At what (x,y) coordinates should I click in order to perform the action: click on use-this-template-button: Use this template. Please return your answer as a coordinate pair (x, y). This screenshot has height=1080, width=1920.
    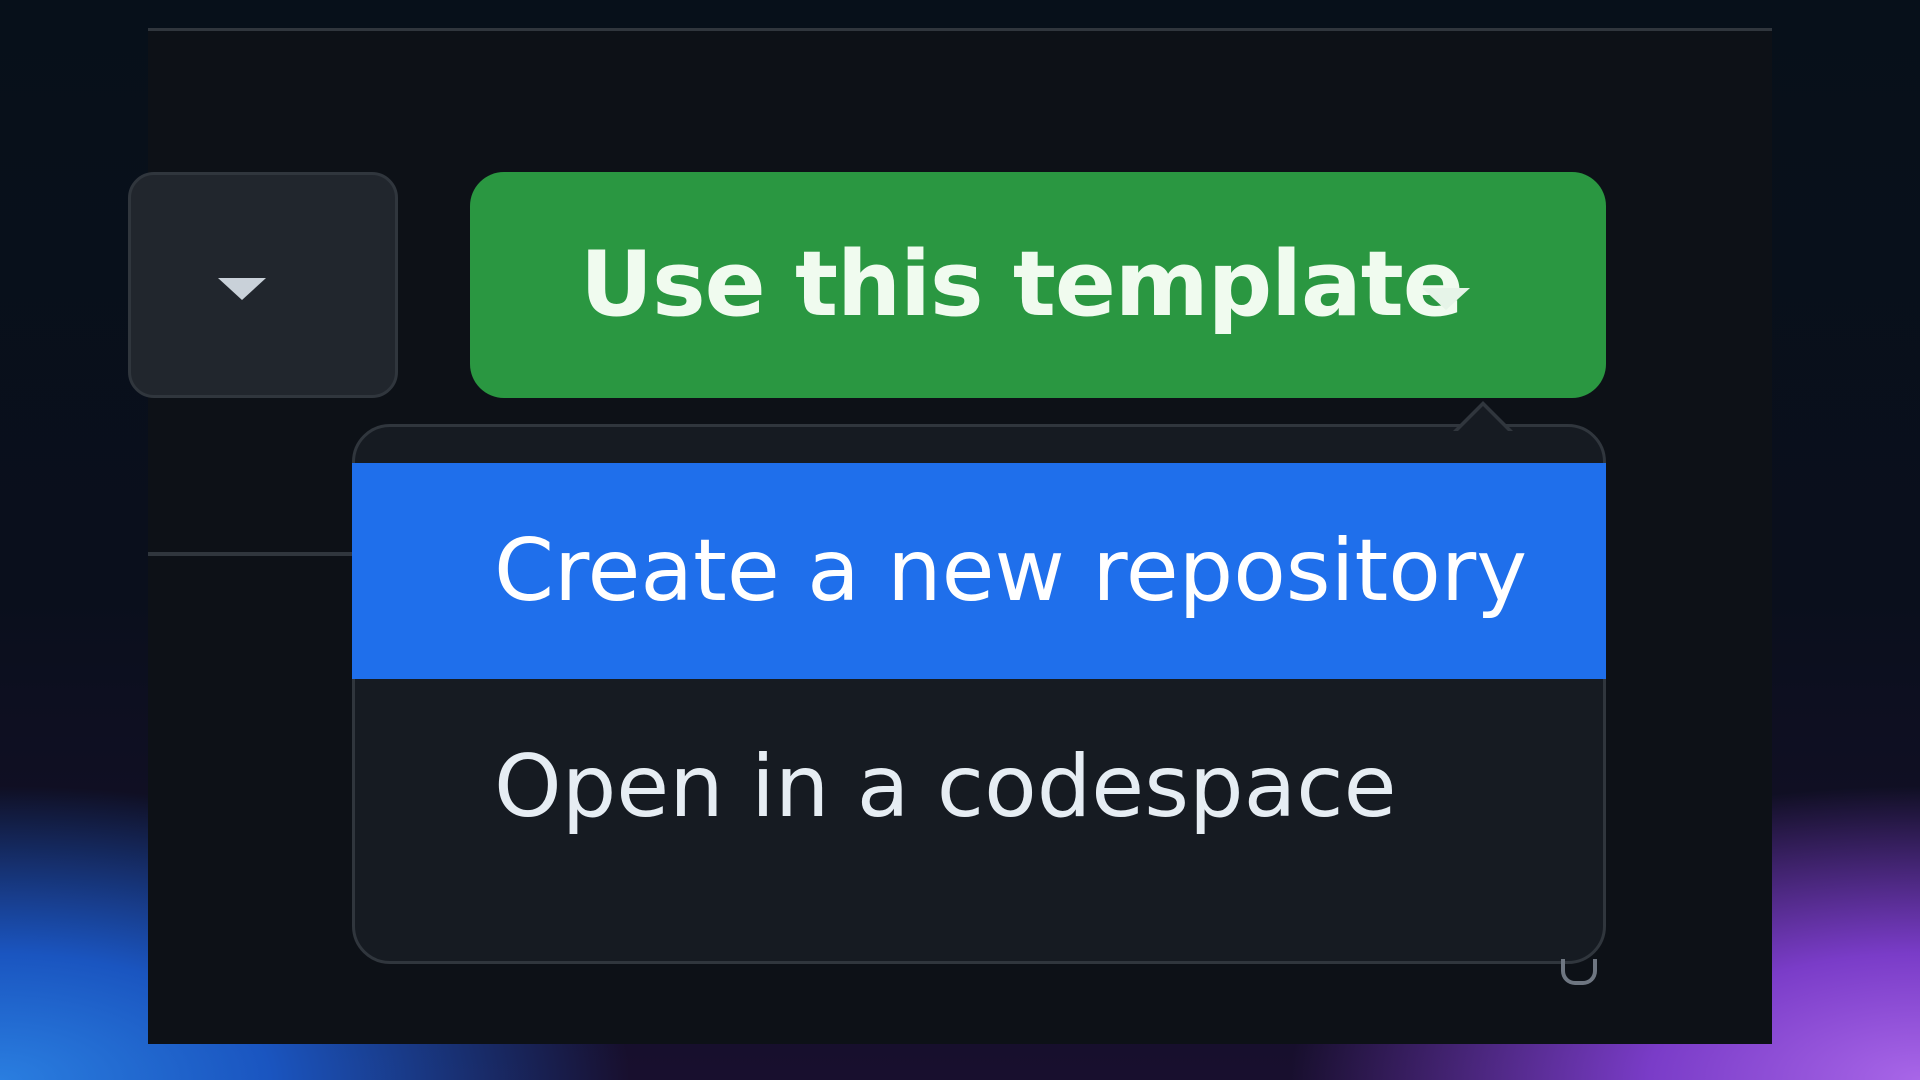
    Looking at the image, I should click on (1038, 285).